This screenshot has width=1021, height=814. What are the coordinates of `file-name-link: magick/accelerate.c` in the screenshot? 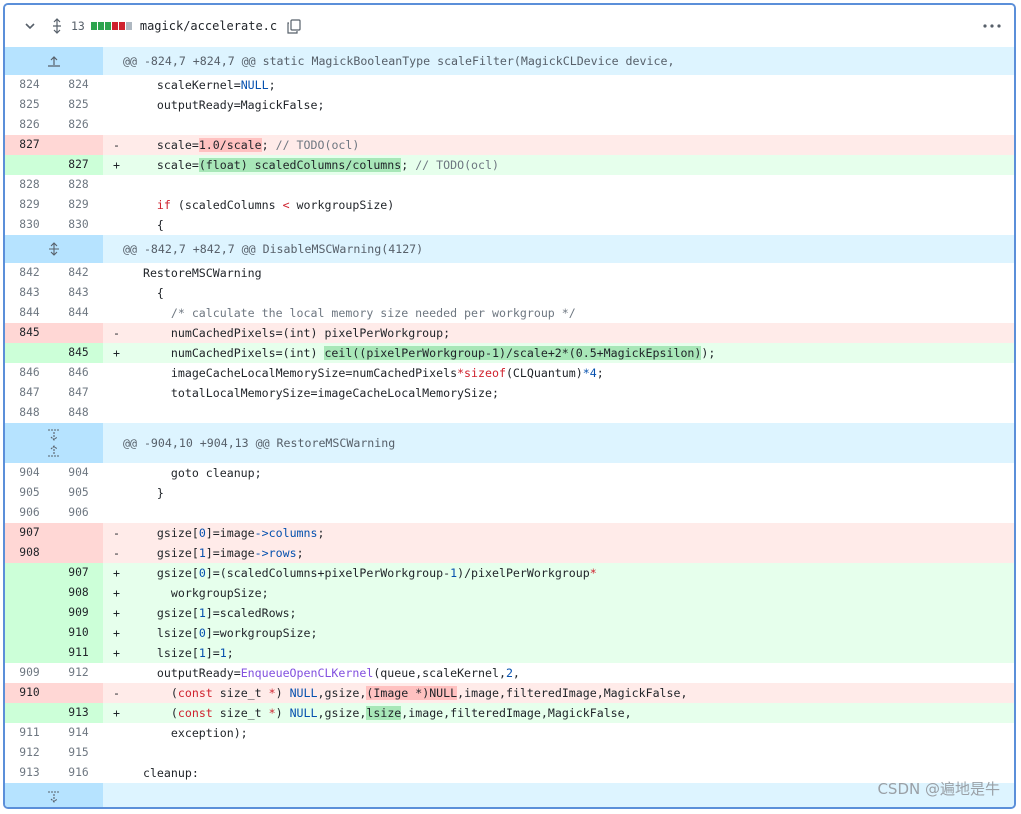 It's located at (208, 26).